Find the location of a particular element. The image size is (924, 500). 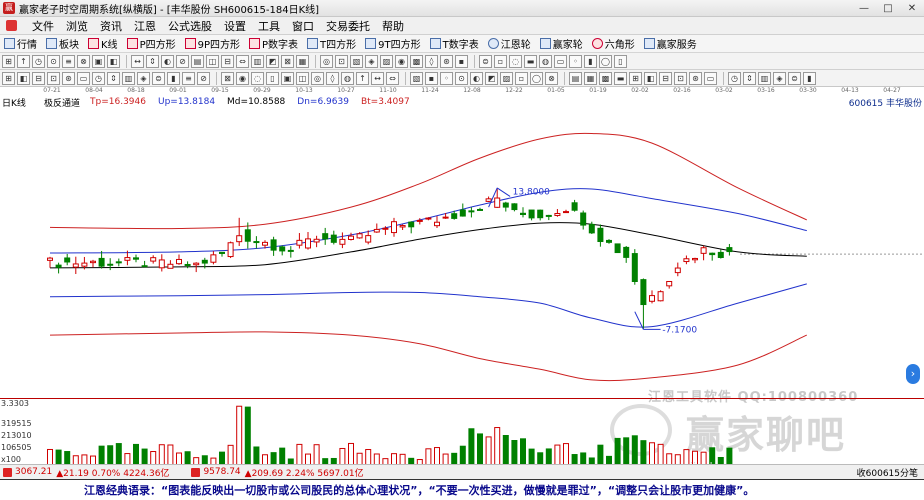

tool-button: ◧ is located at coordinates (113, 61).